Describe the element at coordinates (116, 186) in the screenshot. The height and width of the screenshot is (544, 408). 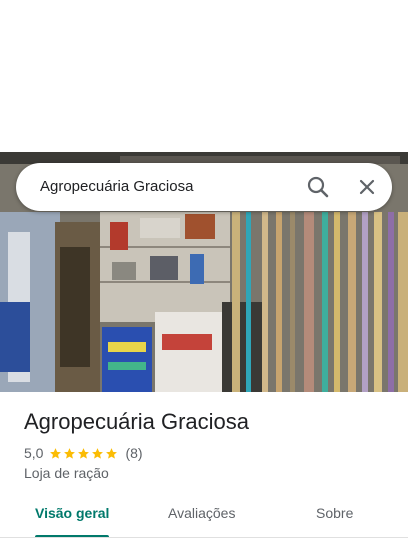
I see `search-query-text: Agropecuária Graciosa` at that location.